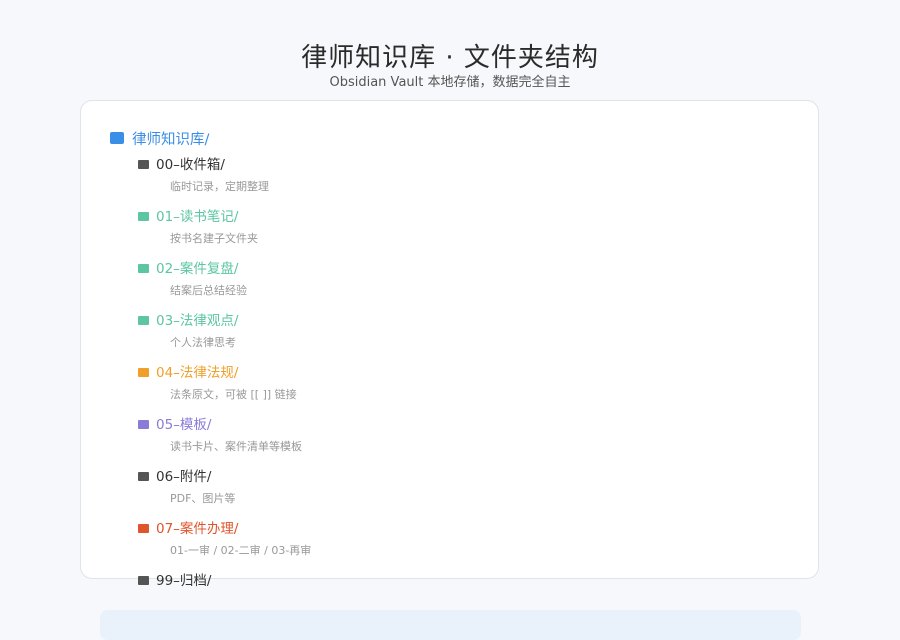  I want to click on folder-description: 个人法律思考, so click(203, 342).